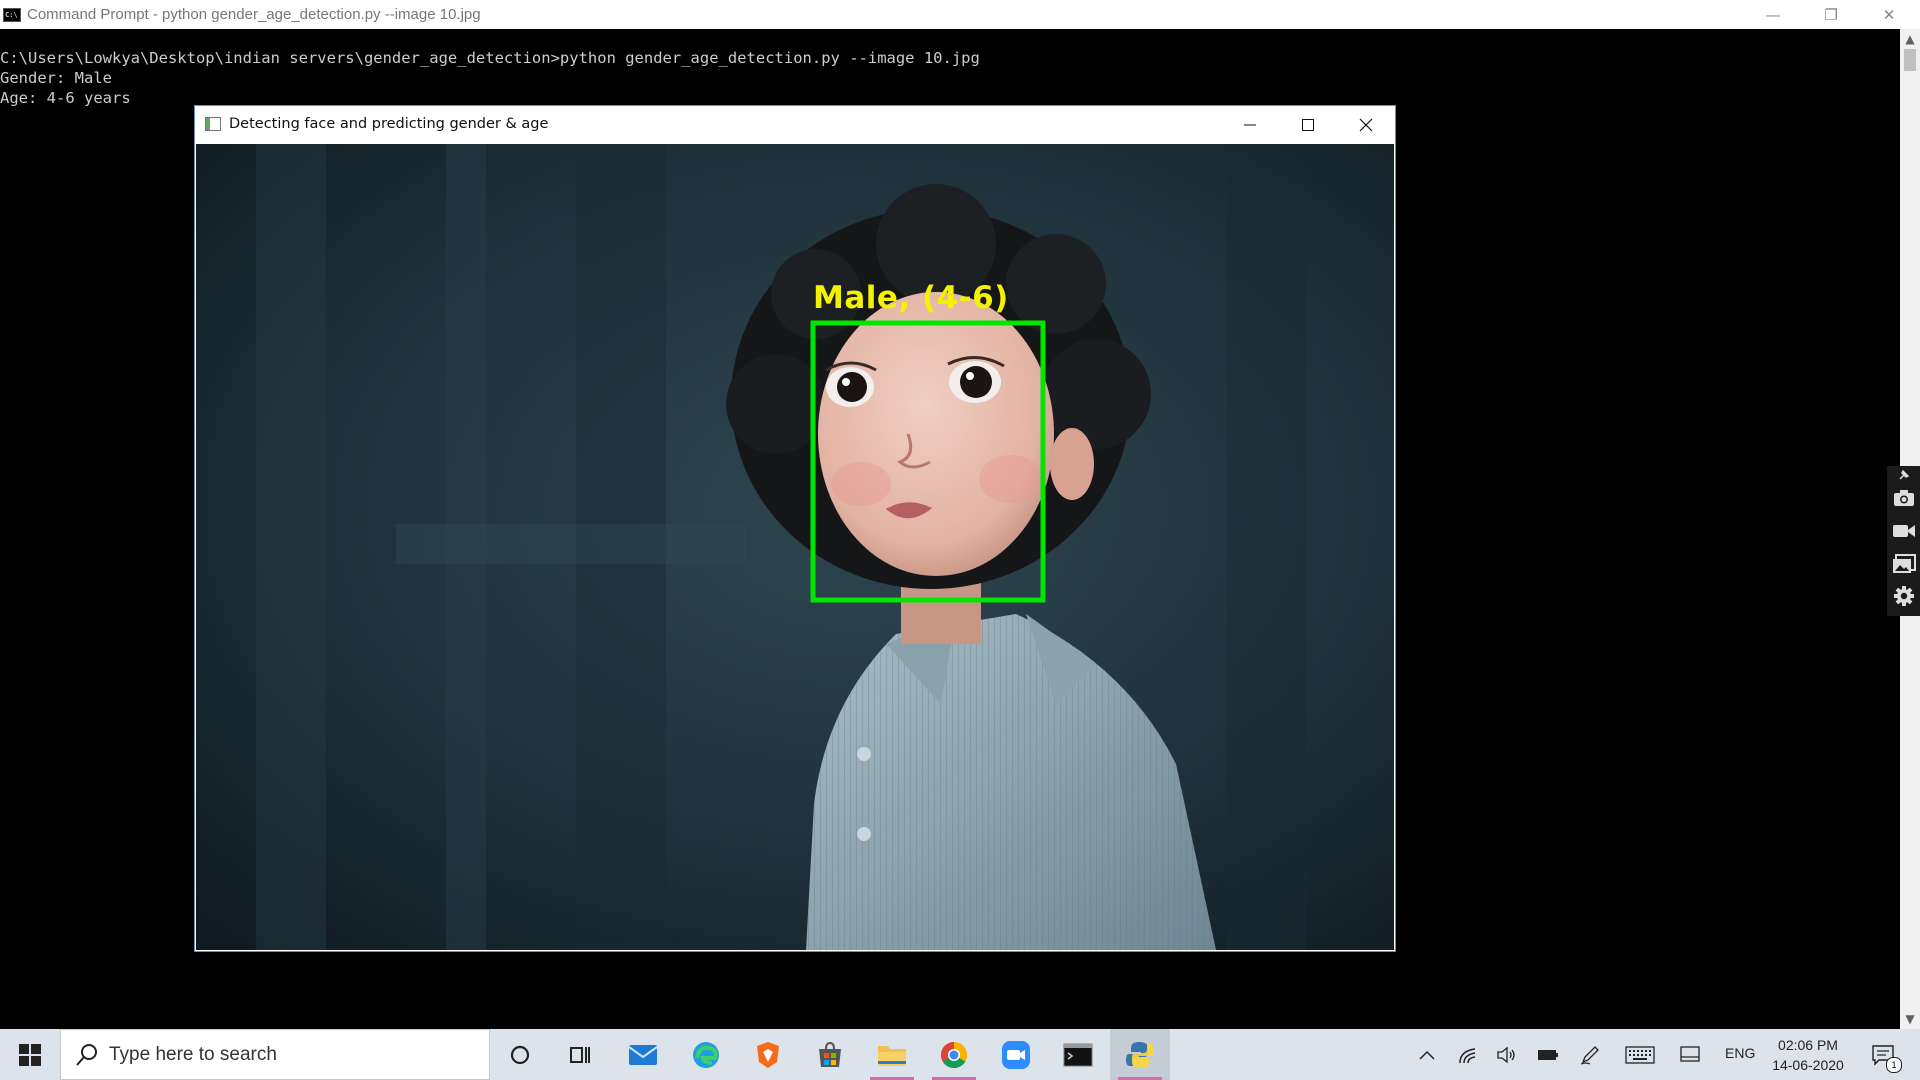 This screenshot has height=1080, width=1920. I want to click on touch-keyboard-icon, so click(1640, 1054).